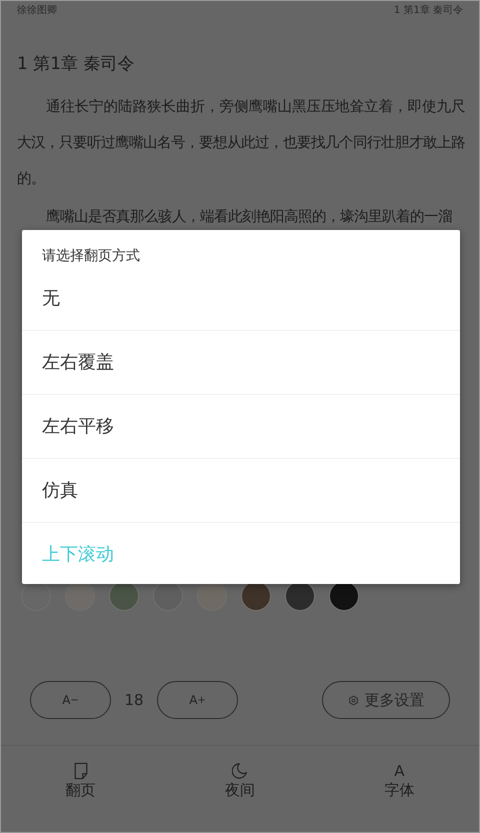 The height and width of the screenshot is (833, 480). What do you see at coordinates (241, 427) in the screenshot?
I see `page-turn-option: 左右平移` at bounding box center [241, 427].